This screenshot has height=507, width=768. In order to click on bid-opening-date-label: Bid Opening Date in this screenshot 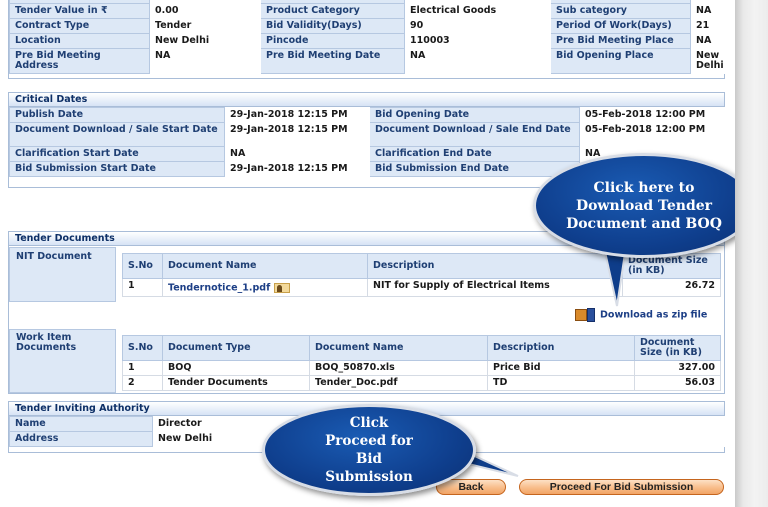, I will do `click(474, 115)`.